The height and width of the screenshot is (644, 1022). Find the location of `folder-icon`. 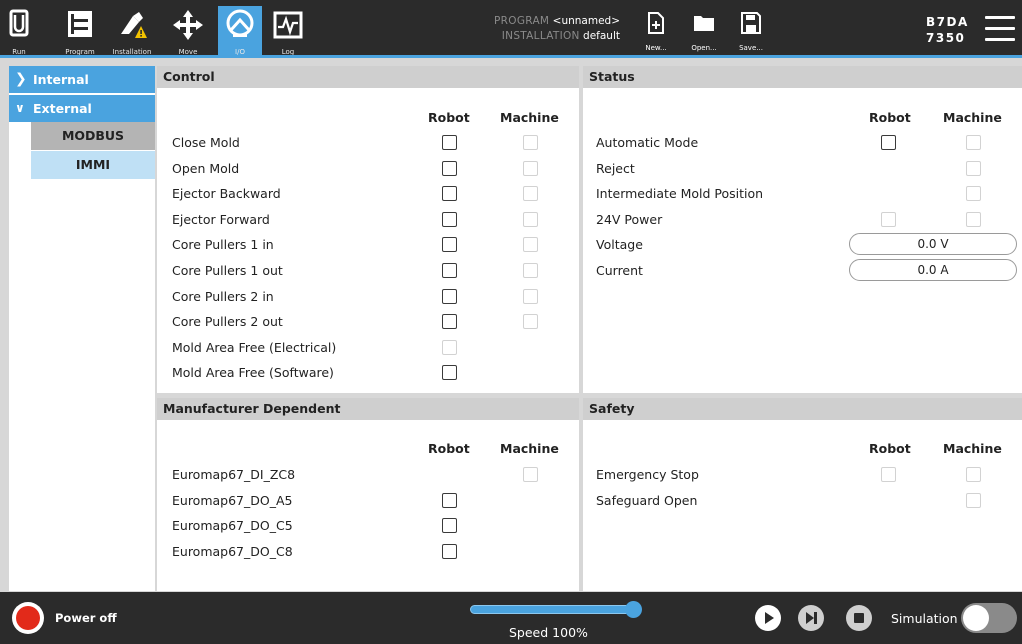

folder-icon is located at coordinates (704, 23).